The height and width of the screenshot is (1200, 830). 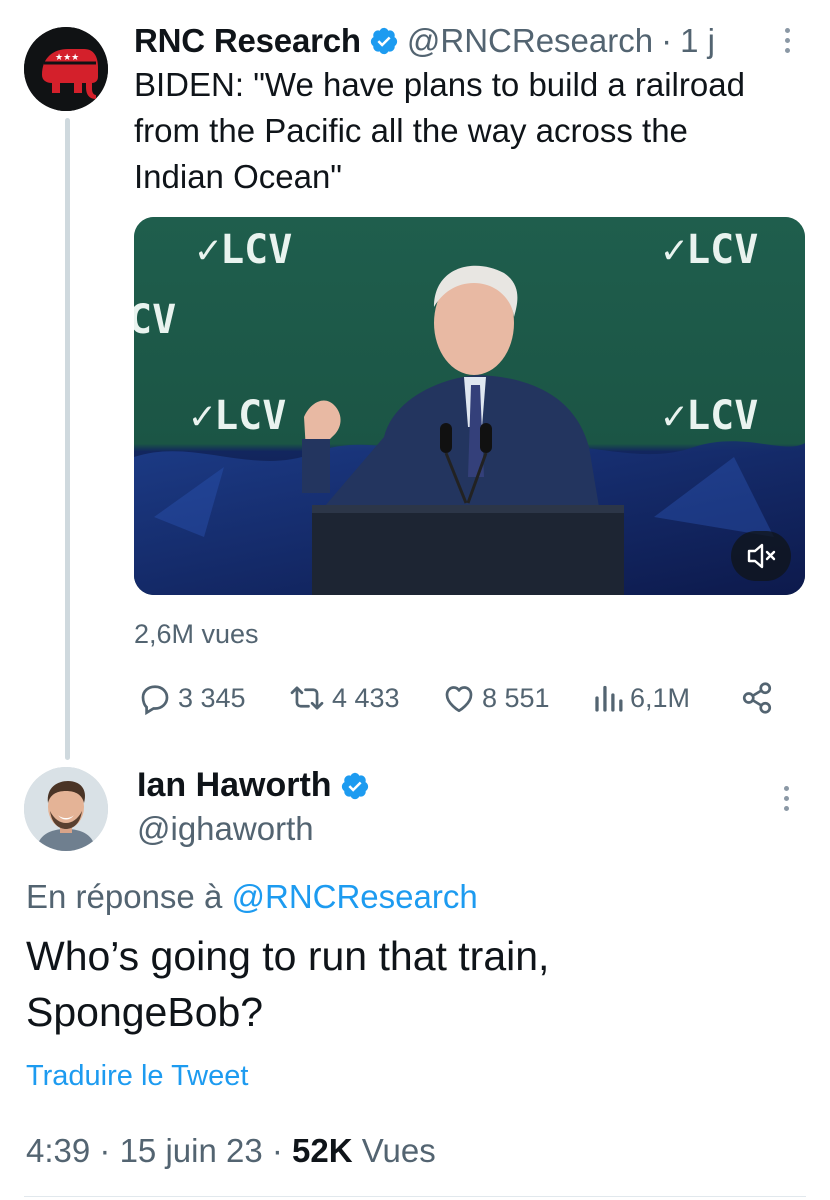 I want to click on profile-photo, so click(x=66, y=809).